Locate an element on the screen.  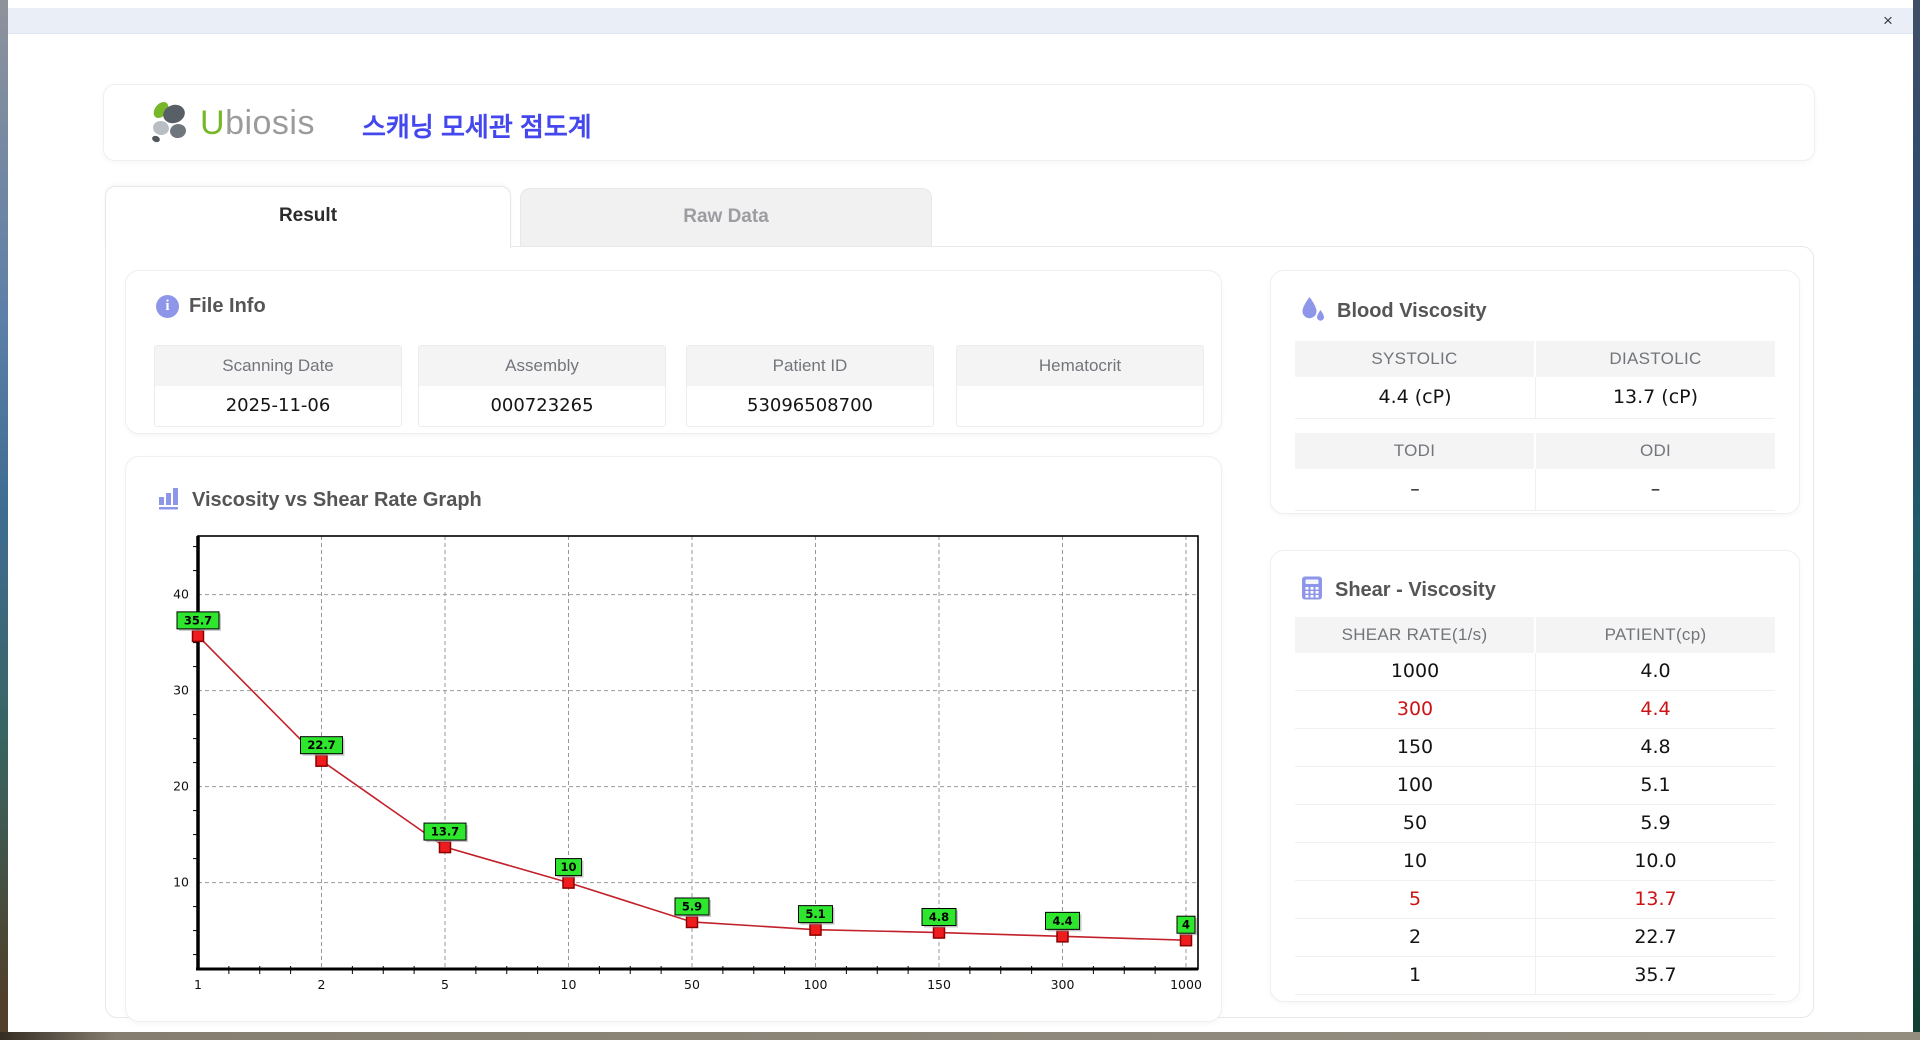
patient-cell: 35.7 is located at coordinates (1655, 975).